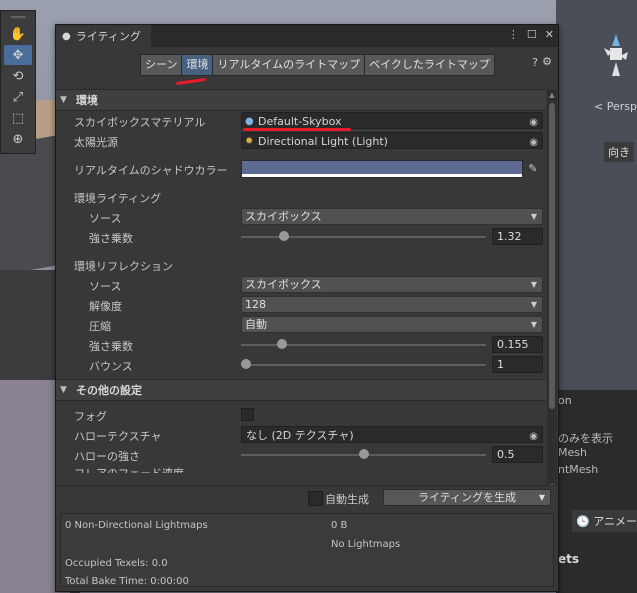 The image size is (637, 593). I want to click on tab-animation: 🕒 アニメーシ, so click(604, 521).